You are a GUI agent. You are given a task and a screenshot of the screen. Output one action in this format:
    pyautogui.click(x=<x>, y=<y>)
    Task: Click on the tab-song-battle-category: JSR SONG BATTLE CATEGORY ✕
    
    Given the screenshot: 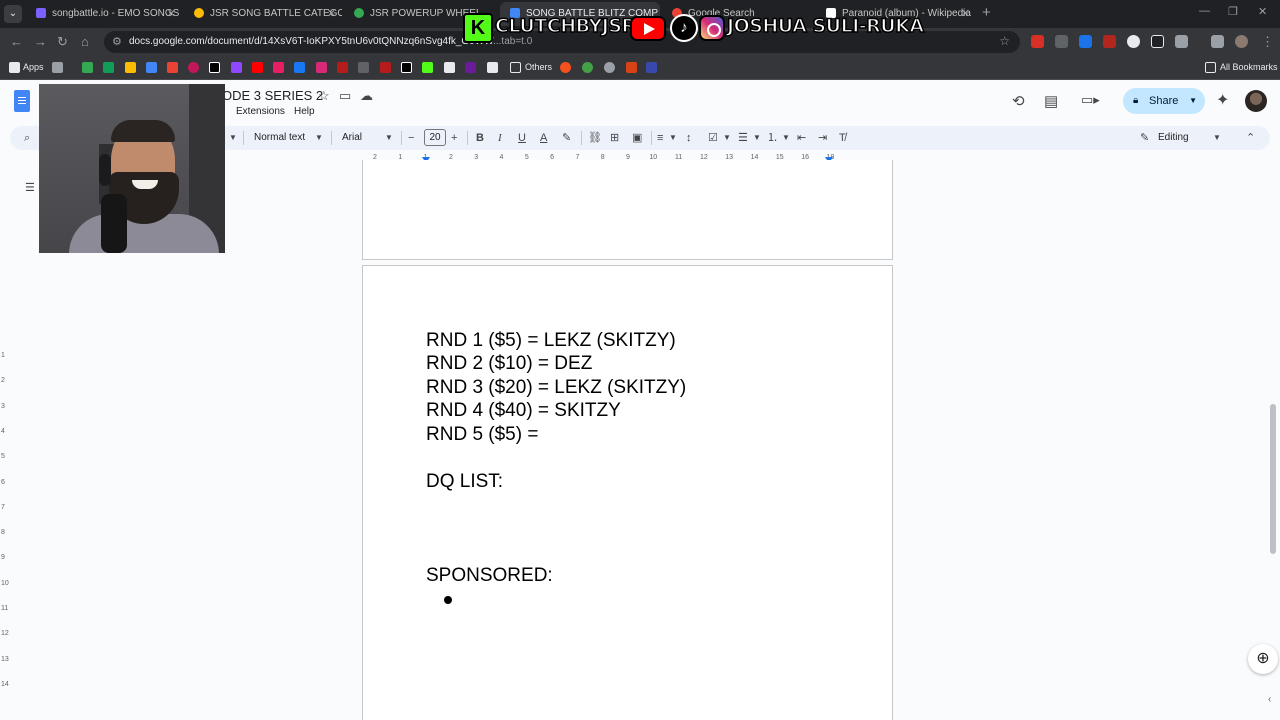 What is the action you would take?
    pyautogui.click(x=263, y=14)
    